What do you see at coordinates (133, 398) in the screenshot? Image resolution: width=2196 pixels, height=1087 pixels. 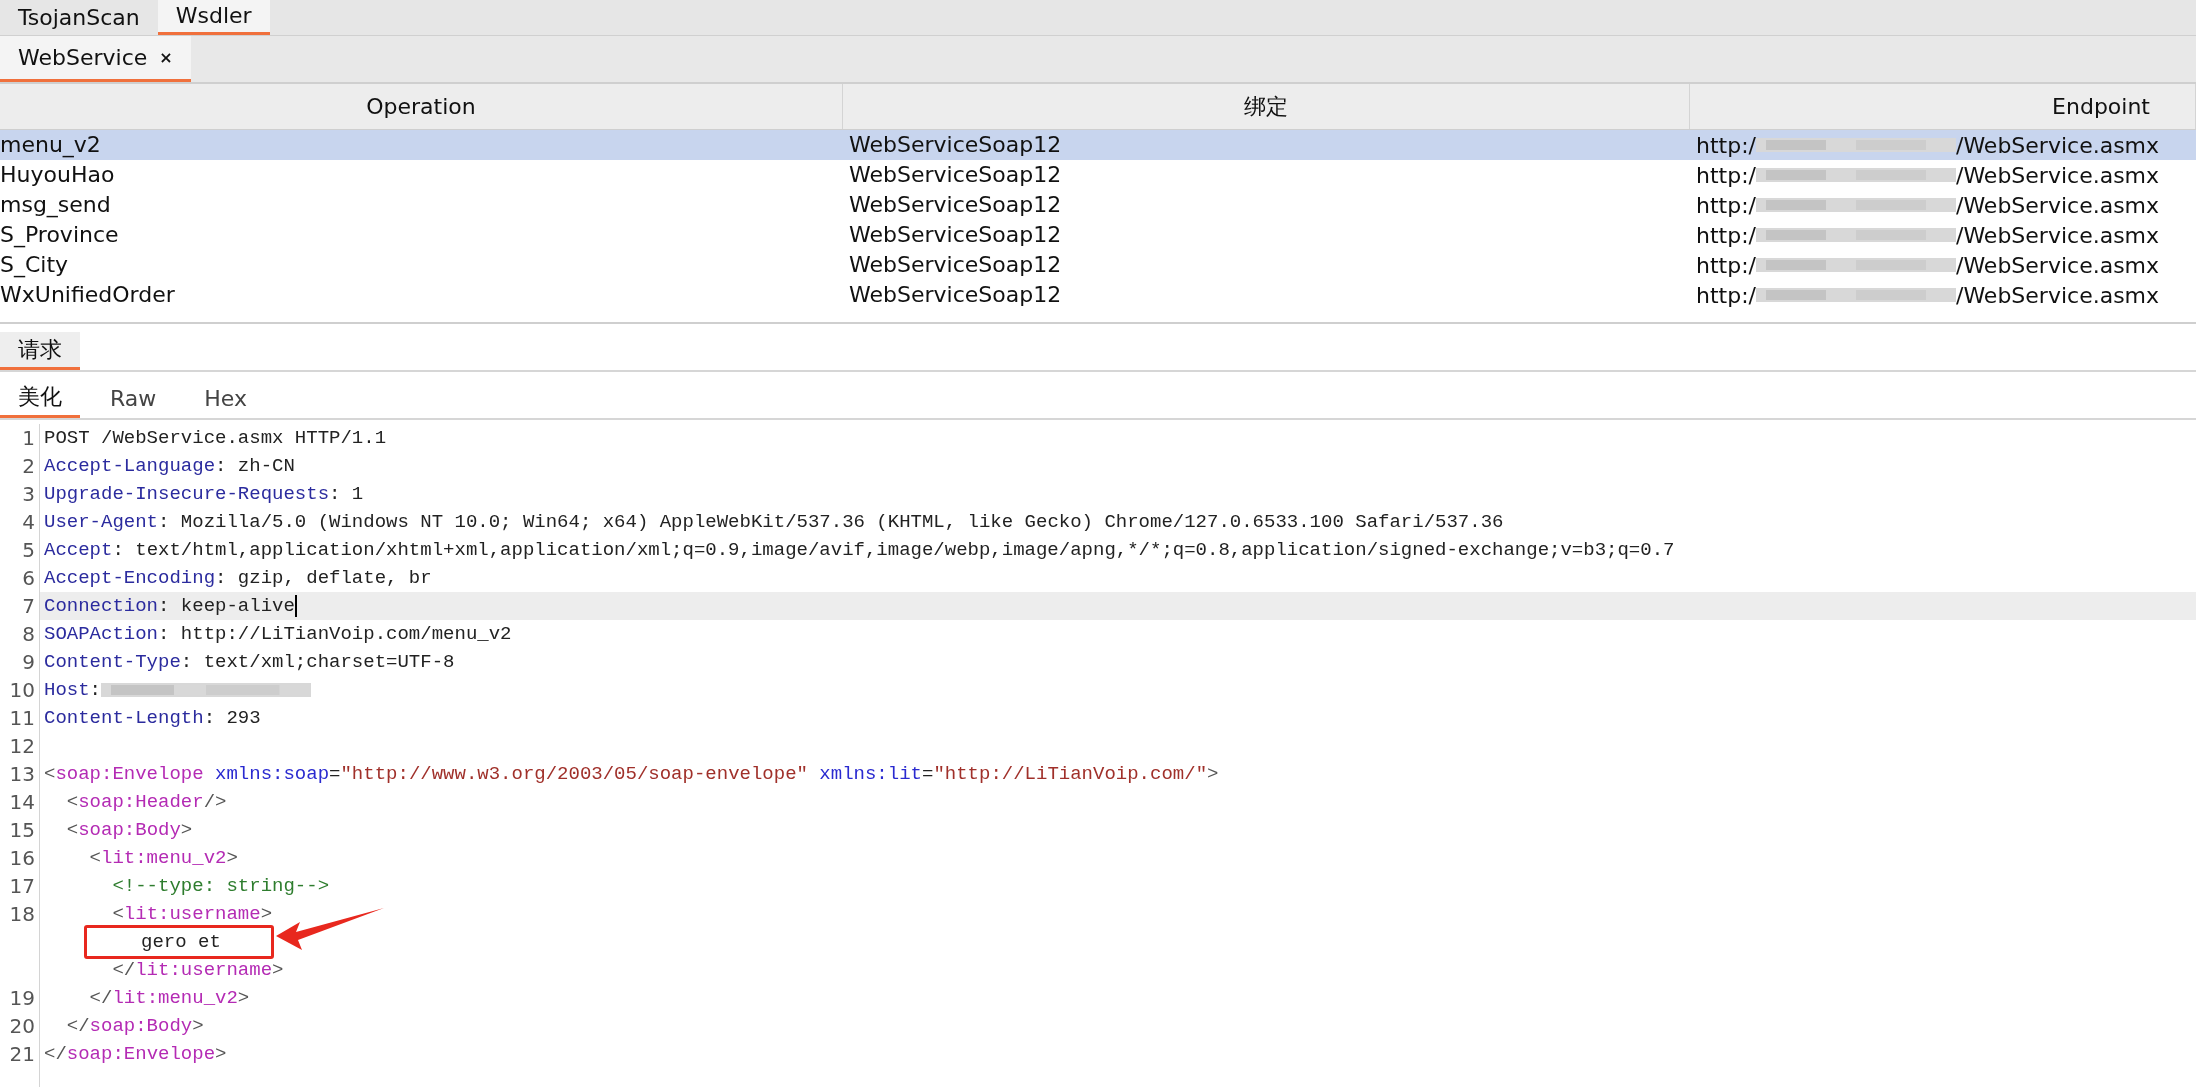 I see `view-tab: Raw` at bounding box center [133, 398].